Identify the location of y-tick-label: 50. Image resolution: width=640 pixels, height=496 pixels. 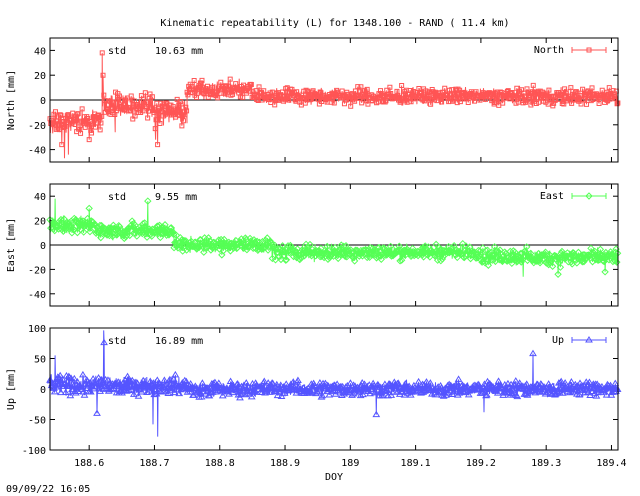
(40, 360).